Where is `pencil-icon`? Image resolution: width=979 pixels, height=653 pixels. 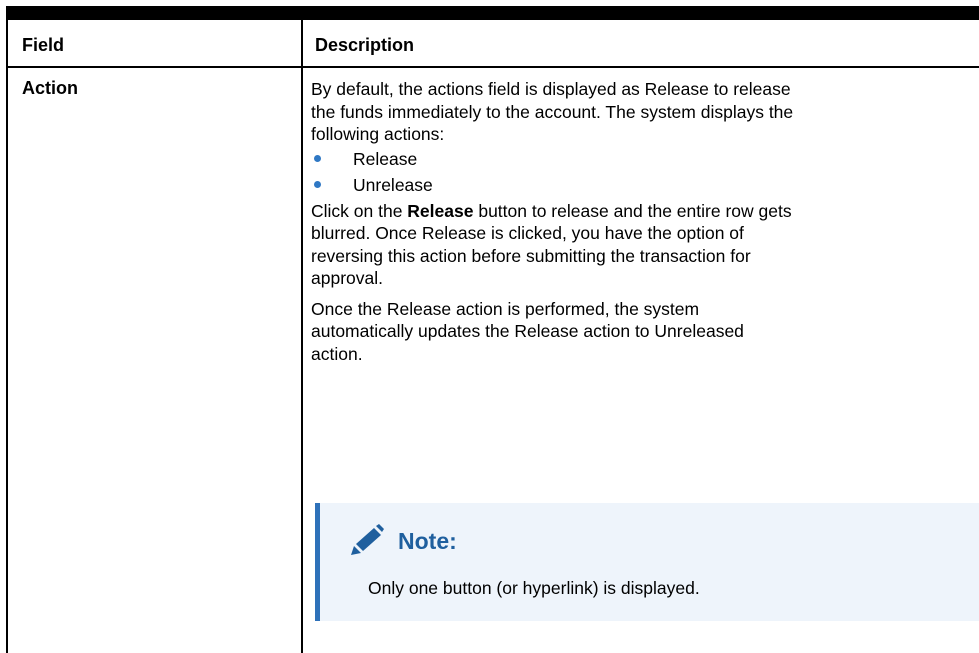 pencil-icon is located at coordinates (367, 541).